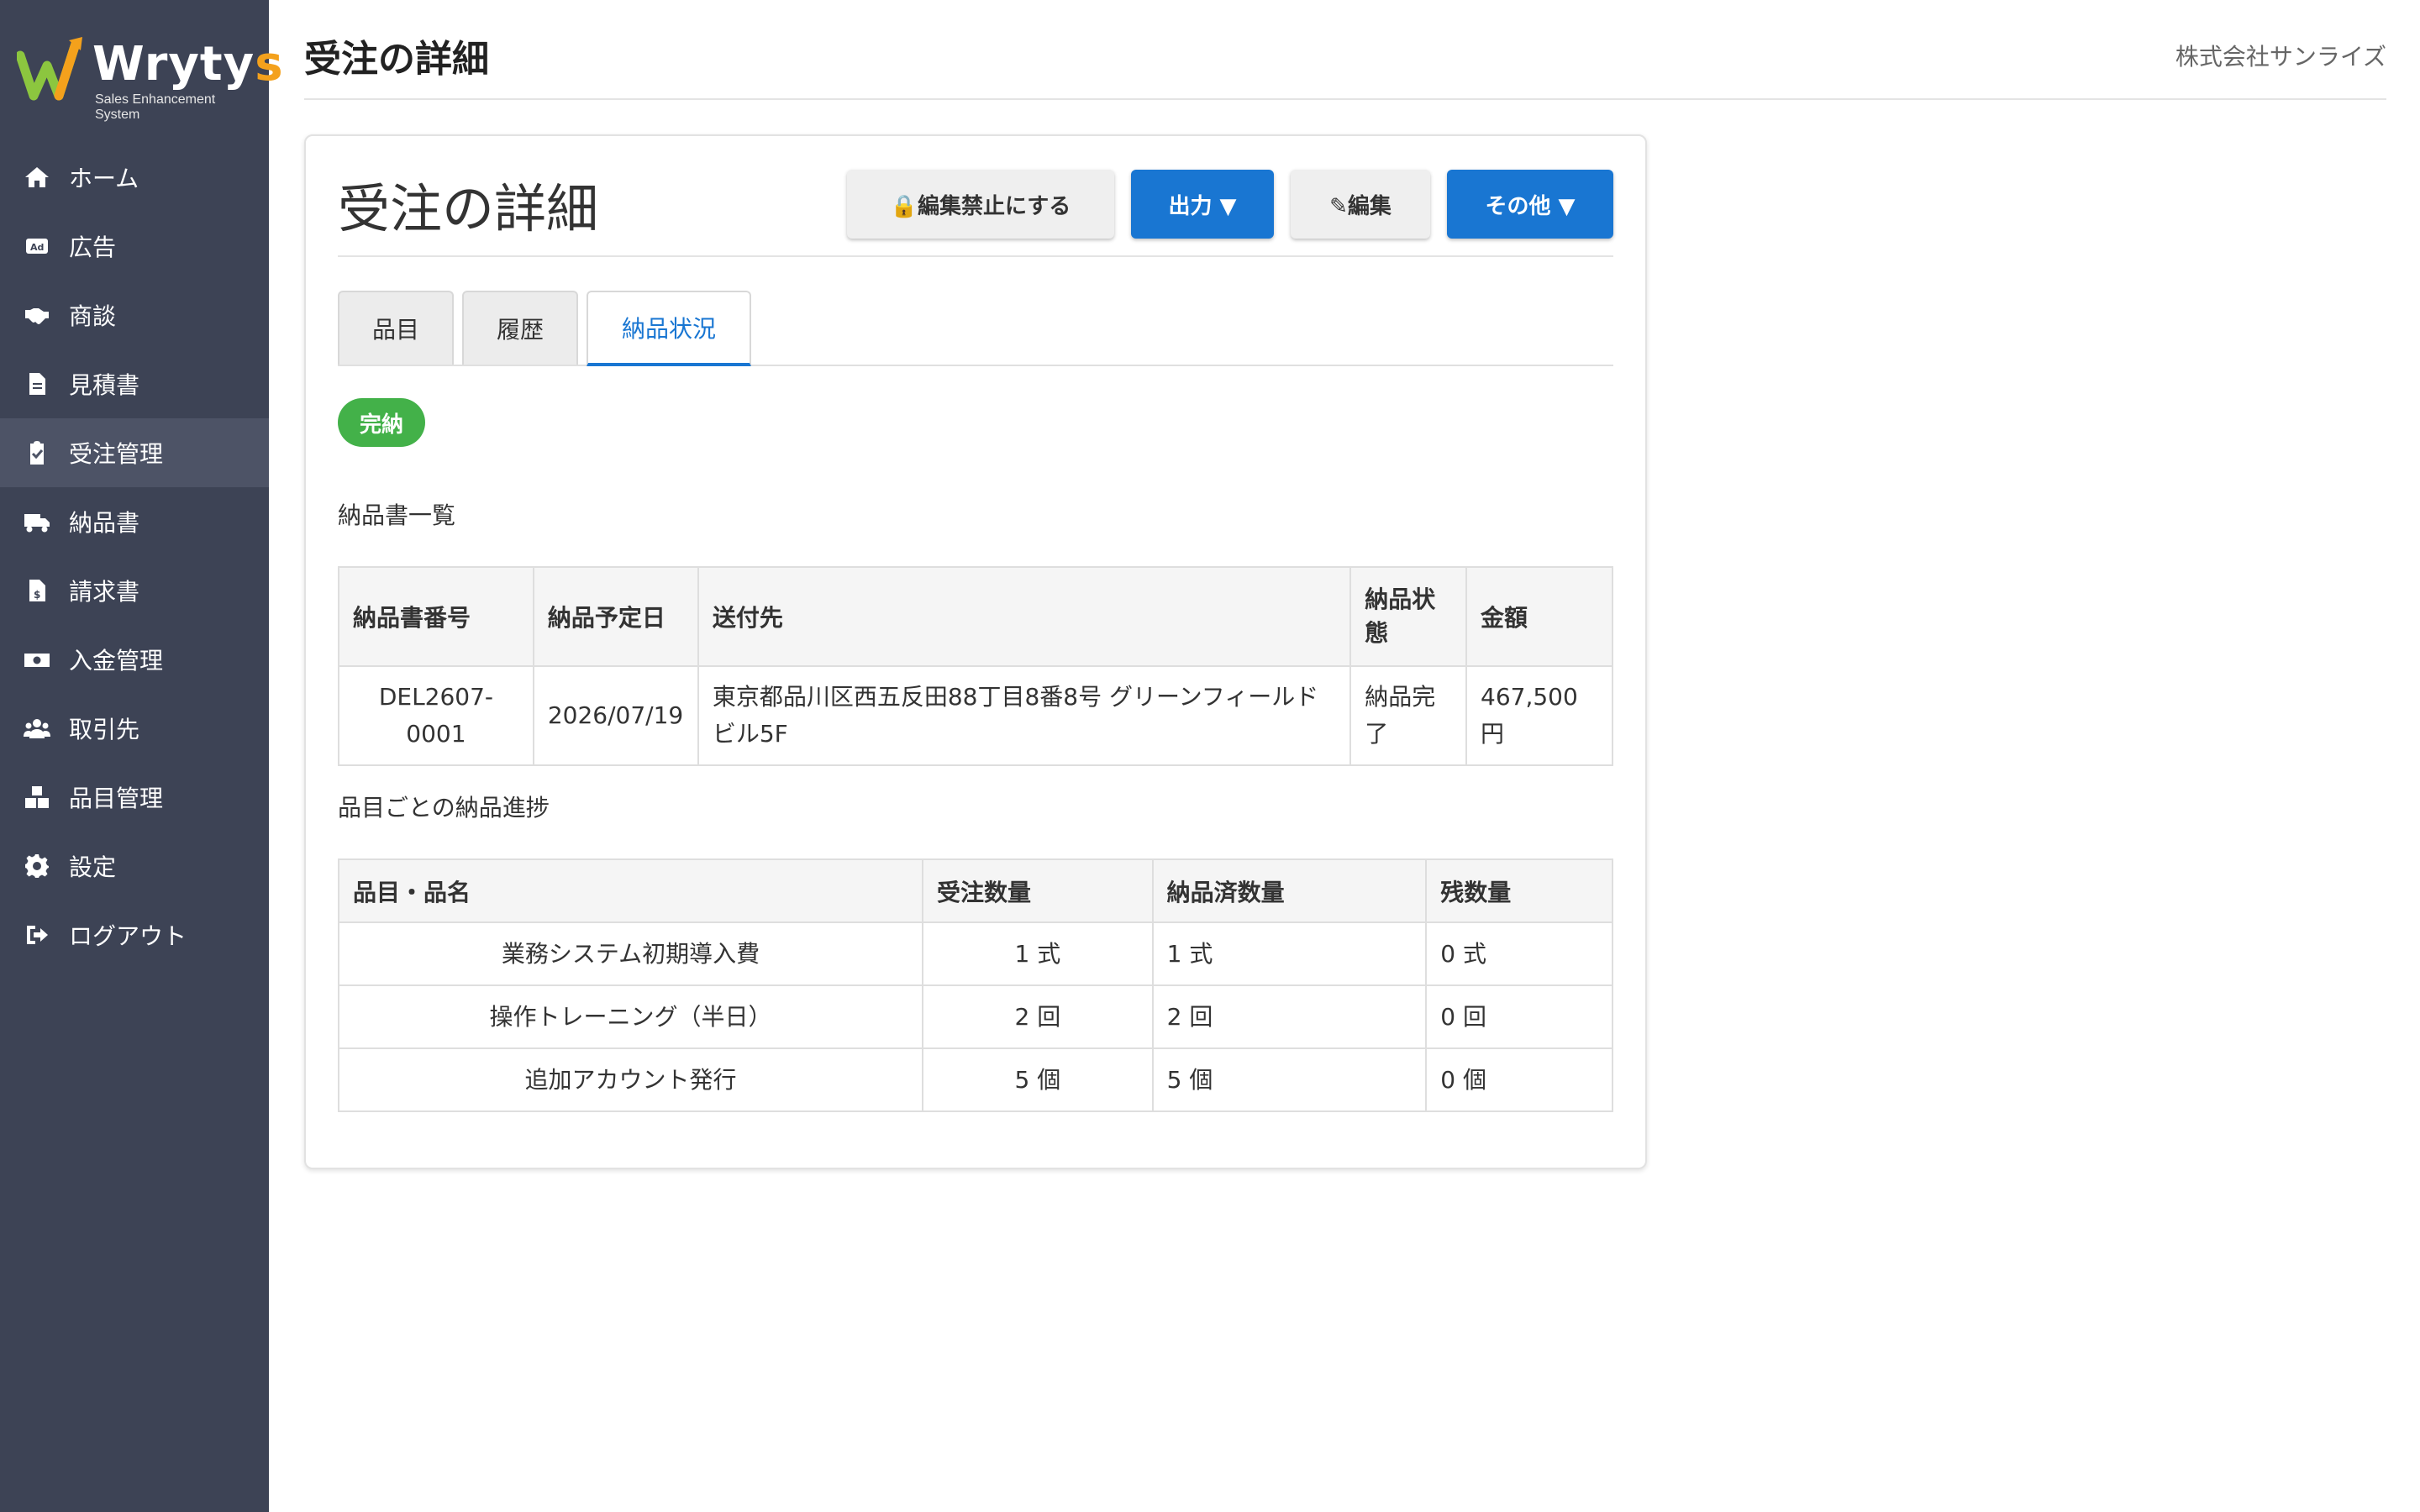 The height and width of the screenshot is (1512, 2420). What do you see at coordinates (93, 316) in the screenshot?
I see `sidebar-item-label: 商談` at bounding box center [93, 316].